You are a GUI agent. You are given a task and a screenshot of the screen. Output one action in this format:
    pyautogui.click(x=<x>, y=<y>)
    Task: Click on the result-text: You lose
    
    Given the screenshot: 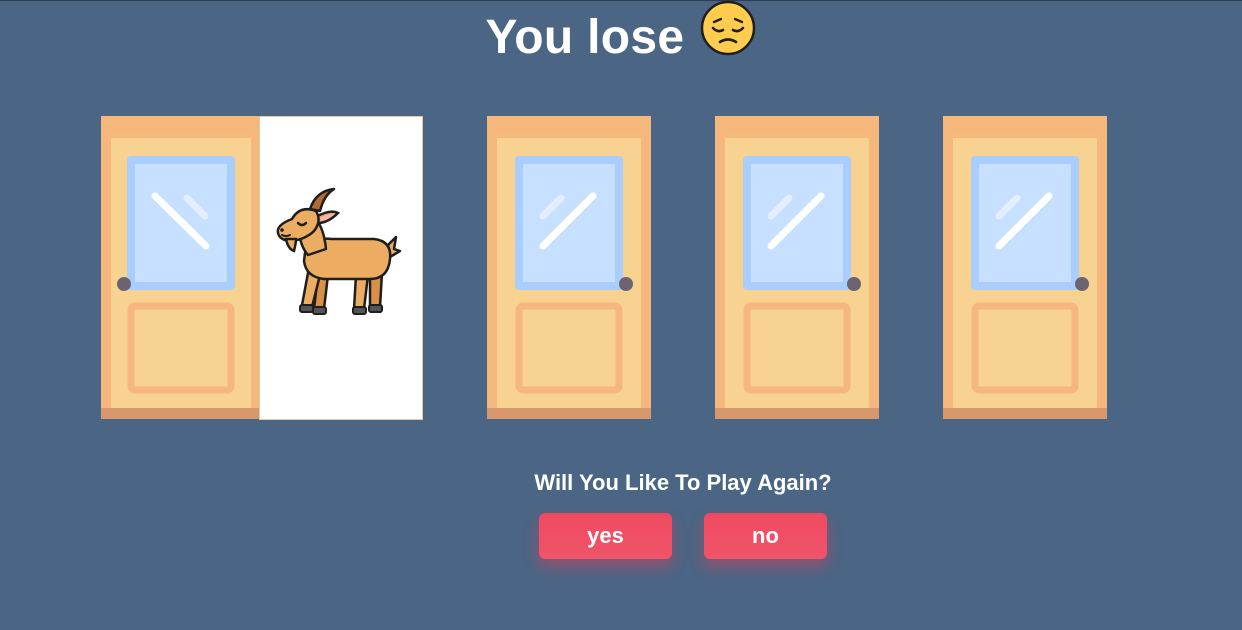 What is the action you would take?
    pyautogui.click(x=585, y=37)
    